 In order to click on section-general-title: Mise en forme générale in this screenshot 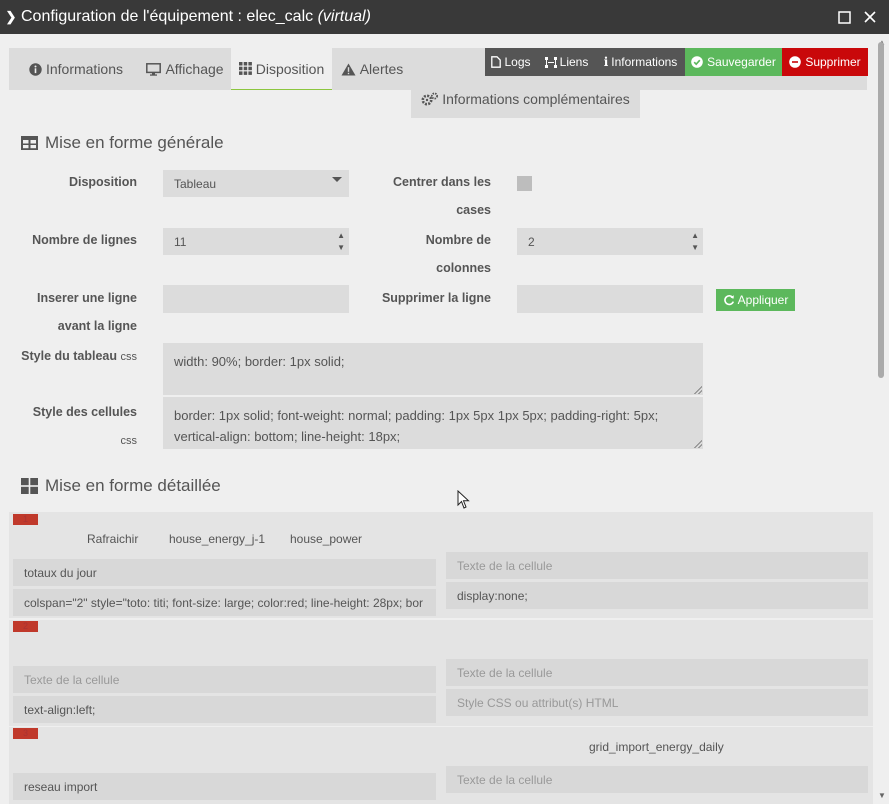, I will do `click(122, 143)`.